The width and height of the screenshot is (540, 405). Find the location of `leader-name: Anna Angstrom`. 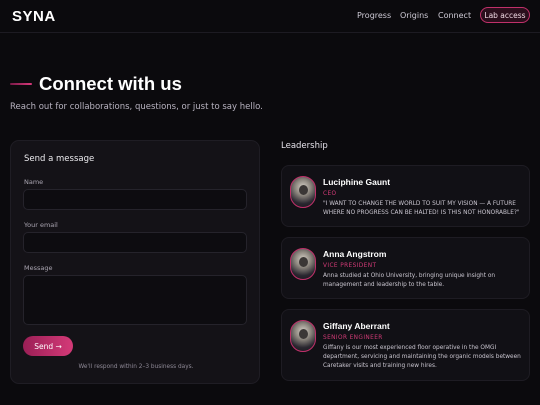

leader-name: Anna Angstrom is located at coordinates (355, 254).